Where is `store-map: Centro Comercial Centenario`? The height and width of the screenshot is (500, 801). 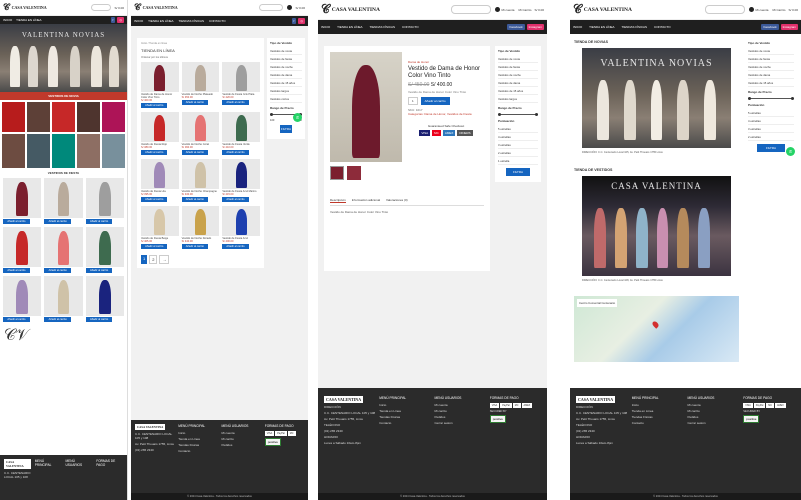 store-map: Centro Comercial Centenario is located at coordinates (656, 329).